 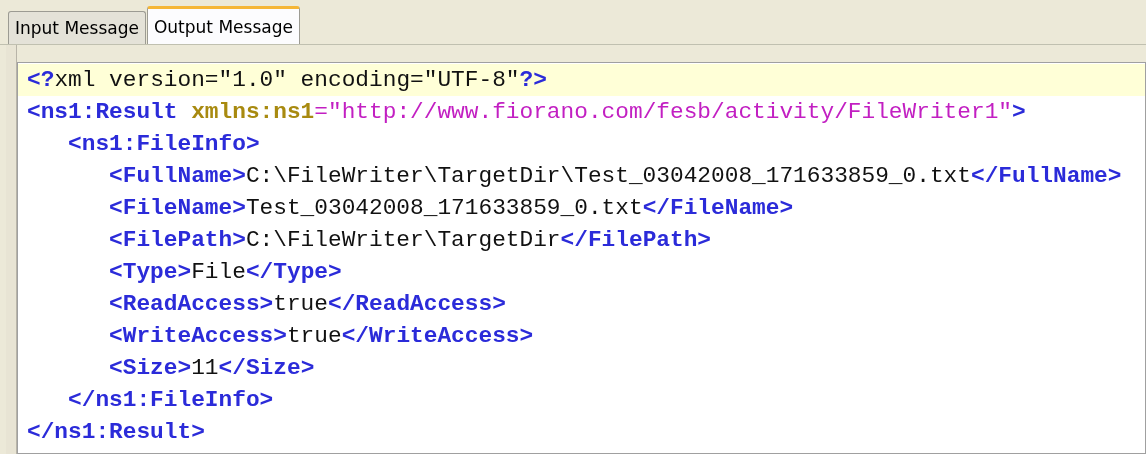 What do you see at coordinates (223, 25) in the screenshot?
I see `tab: Output Message` at bounding box center [223, 25].